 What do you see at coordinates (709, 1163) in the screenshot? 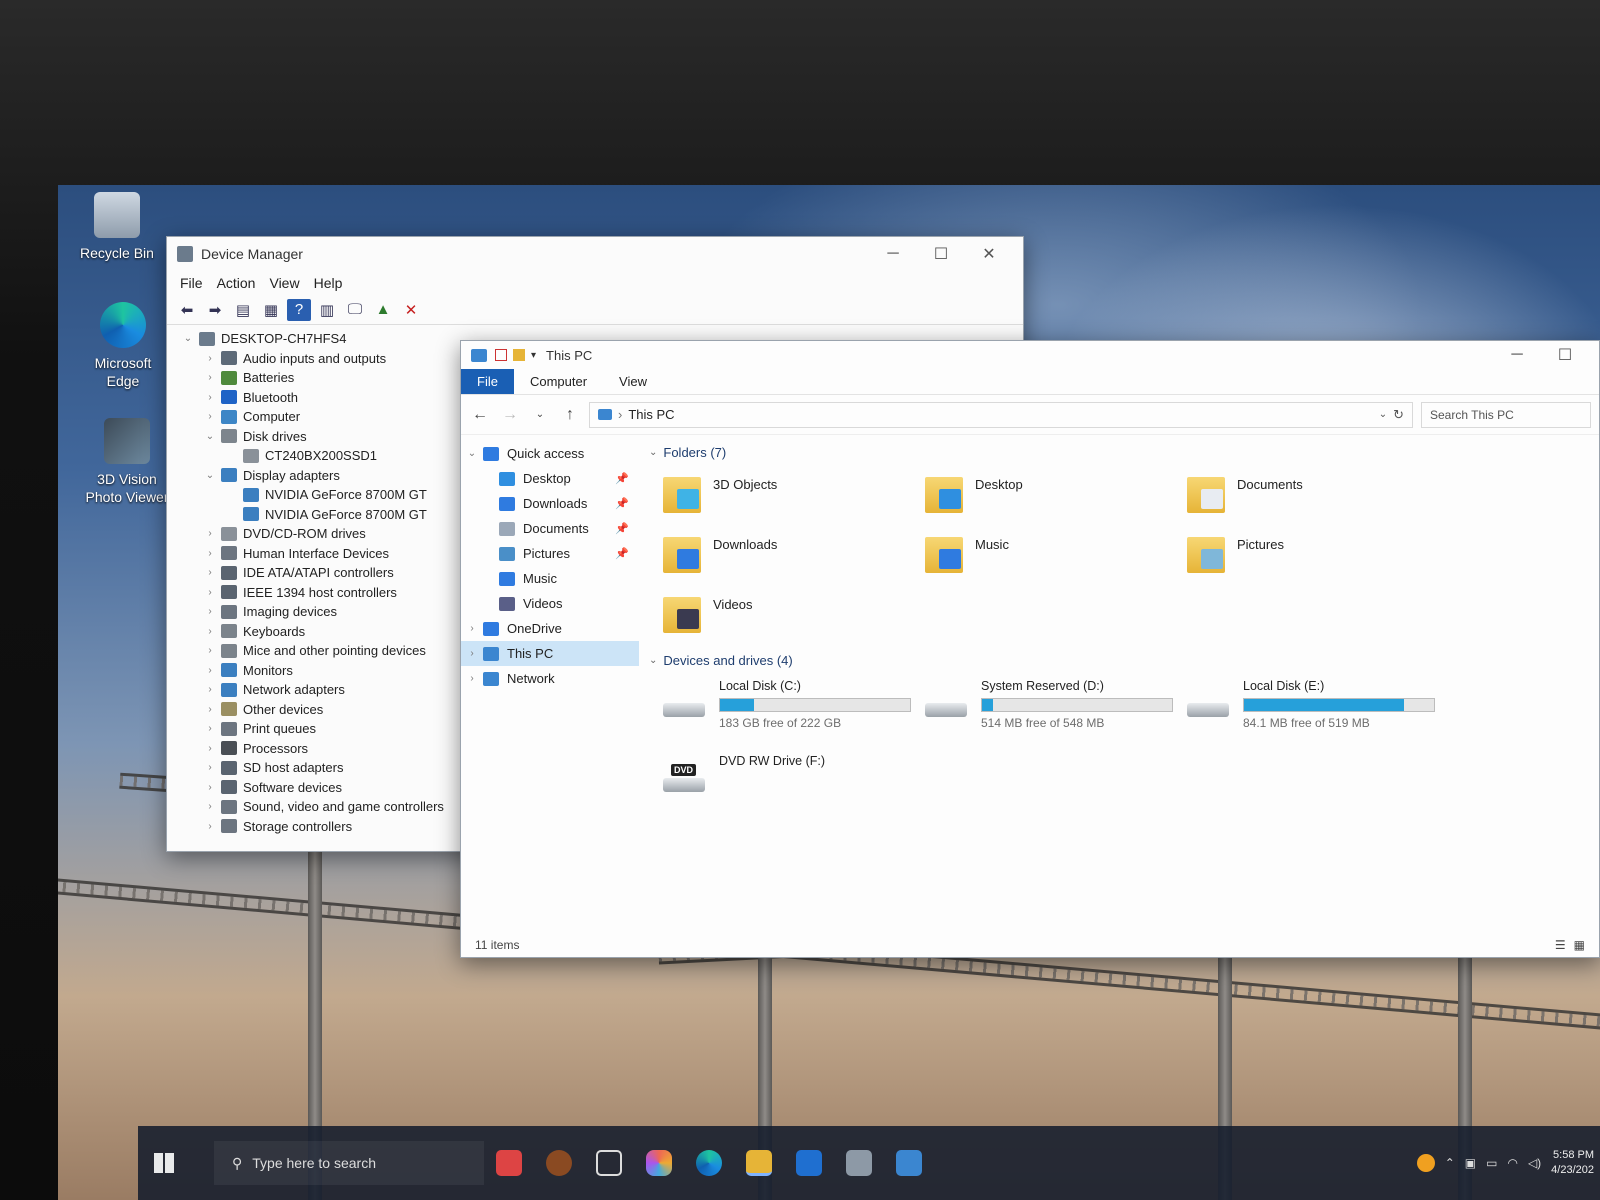
I see `edge-icon` at bounding box center [709, 1163].